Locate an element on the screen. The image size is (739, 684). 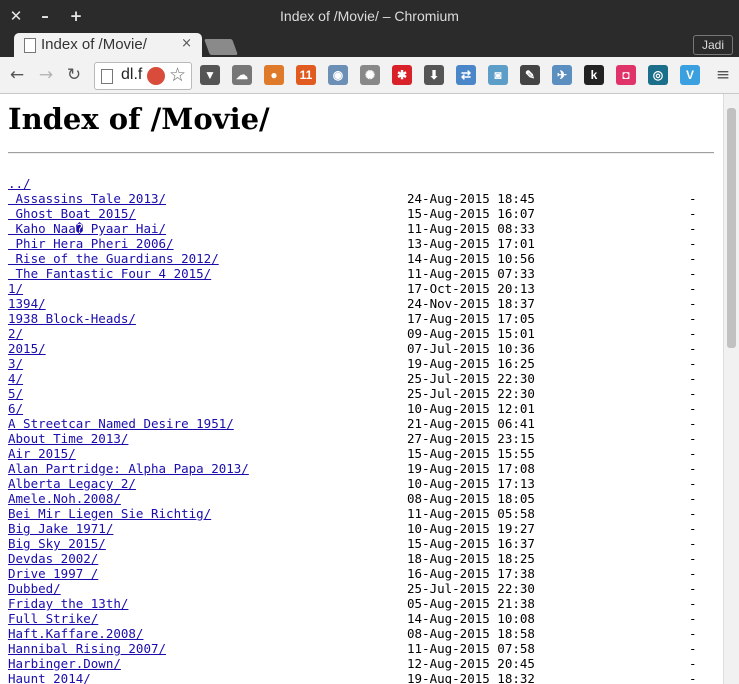
entry-link: 1/ is located at coordinates (15, 288).